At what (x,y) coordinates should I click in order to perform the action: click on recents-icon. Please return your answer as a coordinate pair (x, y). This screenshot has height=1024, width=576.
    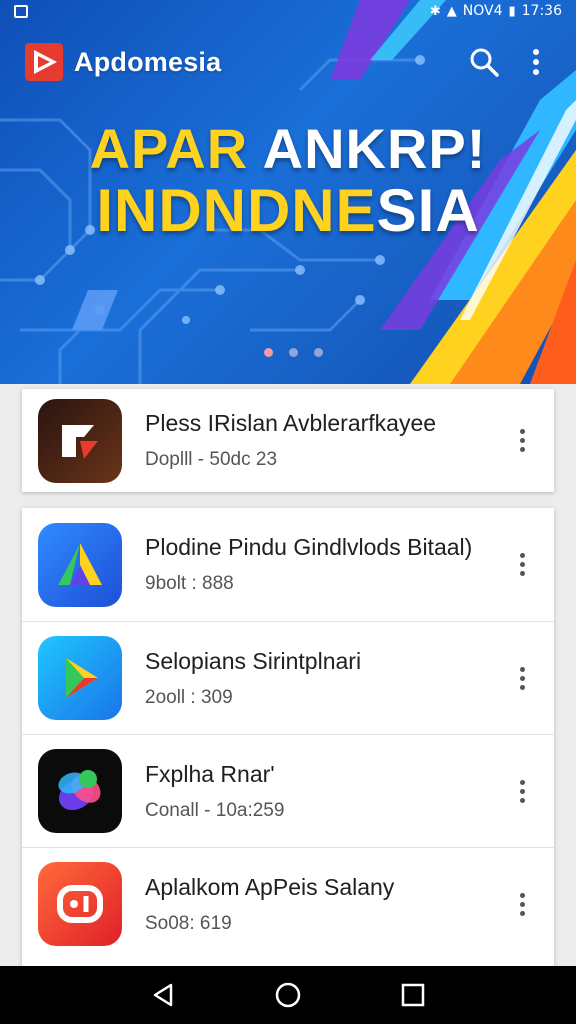
    Looking at the image, I should click on (413, 995).